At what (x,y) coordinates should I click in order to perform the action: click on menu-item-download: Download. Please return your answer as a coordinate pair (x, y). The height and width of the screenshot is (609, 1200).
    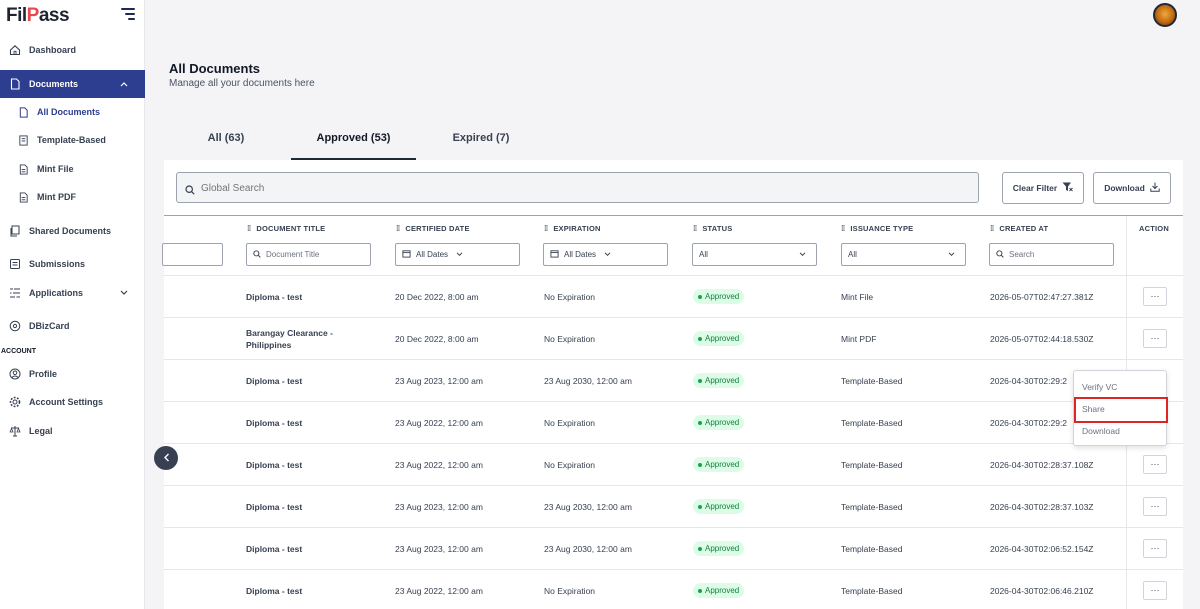
    Looking at the image, I should click on (1101, 431).